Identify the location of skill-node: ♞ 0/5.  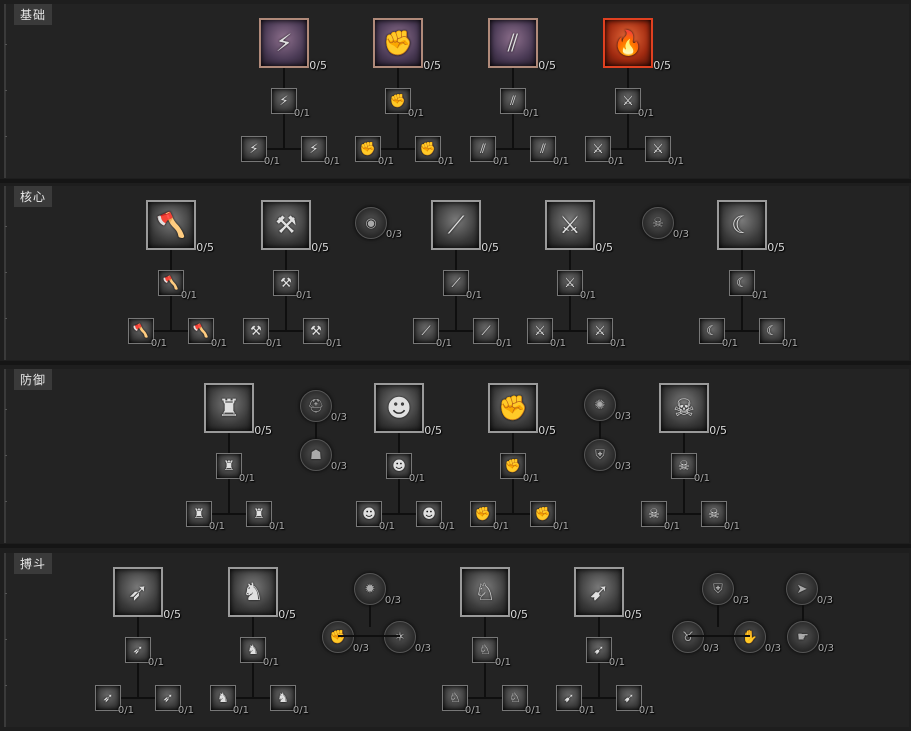
(262, 594).